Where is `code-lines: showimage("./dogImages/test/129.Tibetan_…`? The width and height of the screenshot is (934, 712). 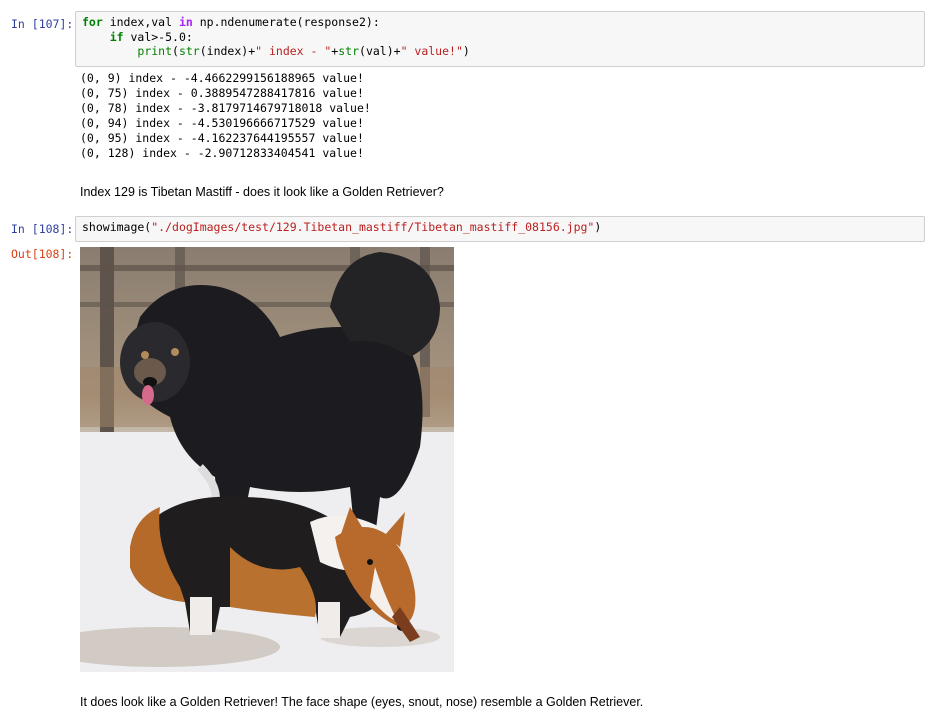
code-lines: showimage("./dogImages/test/129.Tibetan_… is located at coordinates (500, 227).